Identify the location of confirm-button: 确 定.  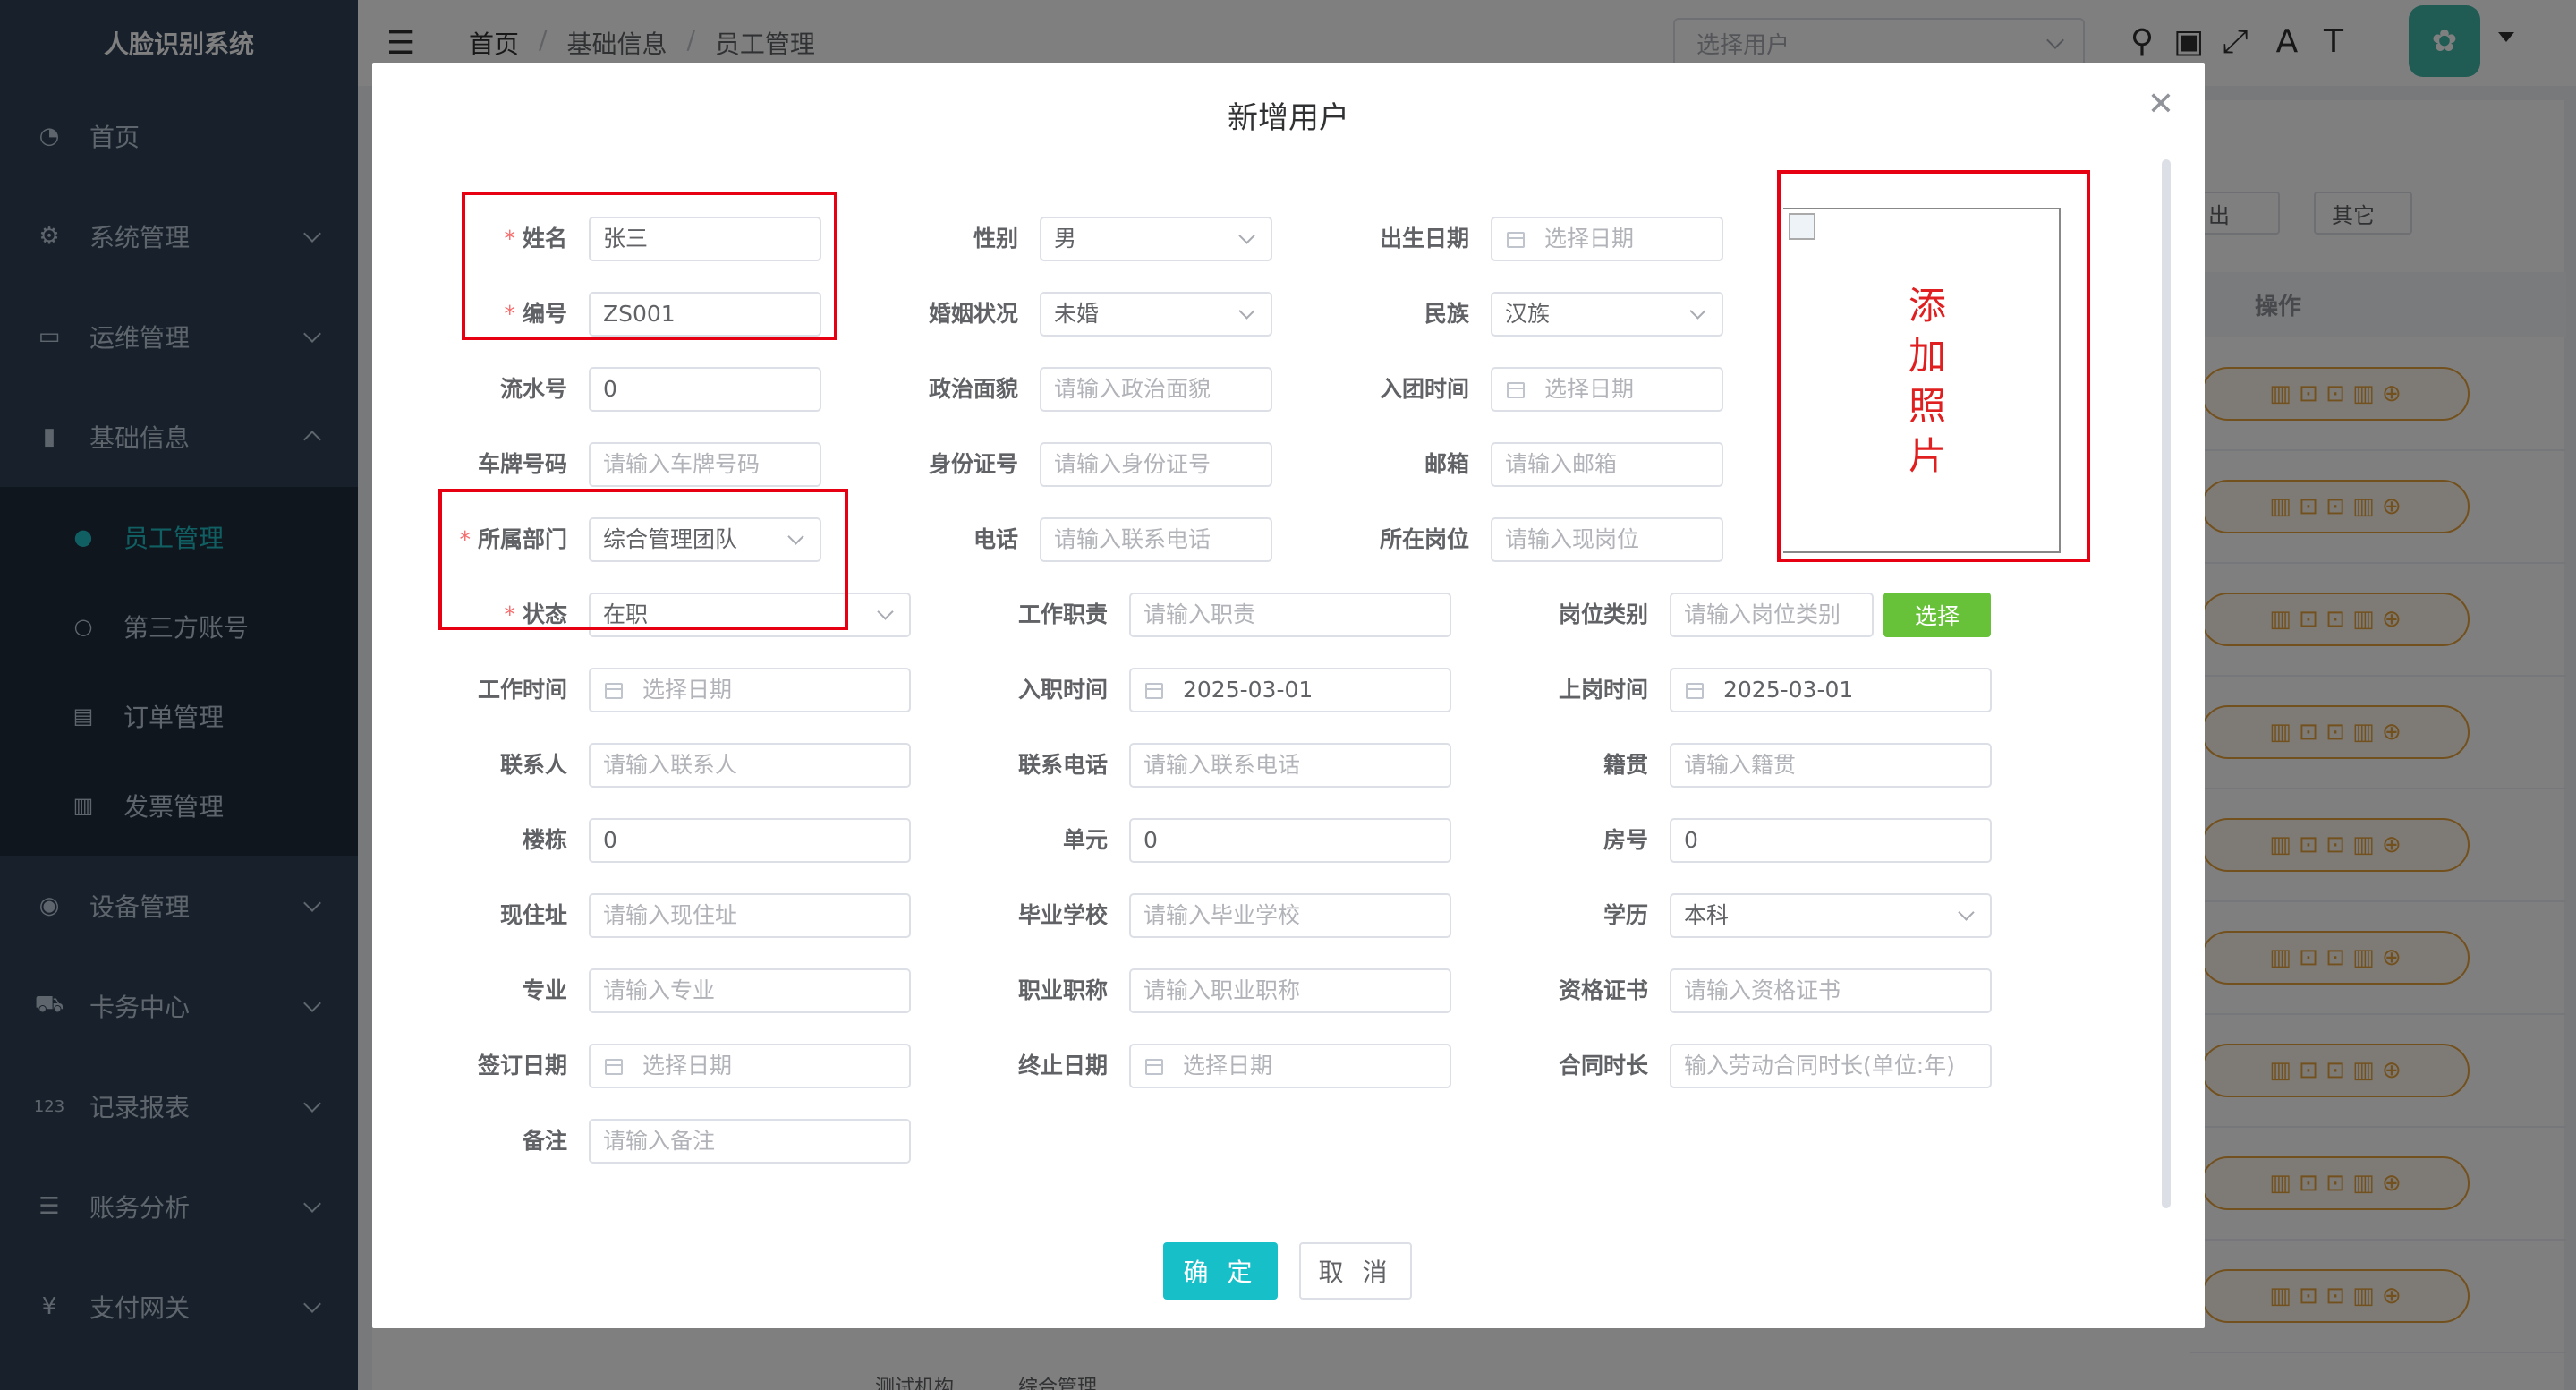
(1220, 1271).